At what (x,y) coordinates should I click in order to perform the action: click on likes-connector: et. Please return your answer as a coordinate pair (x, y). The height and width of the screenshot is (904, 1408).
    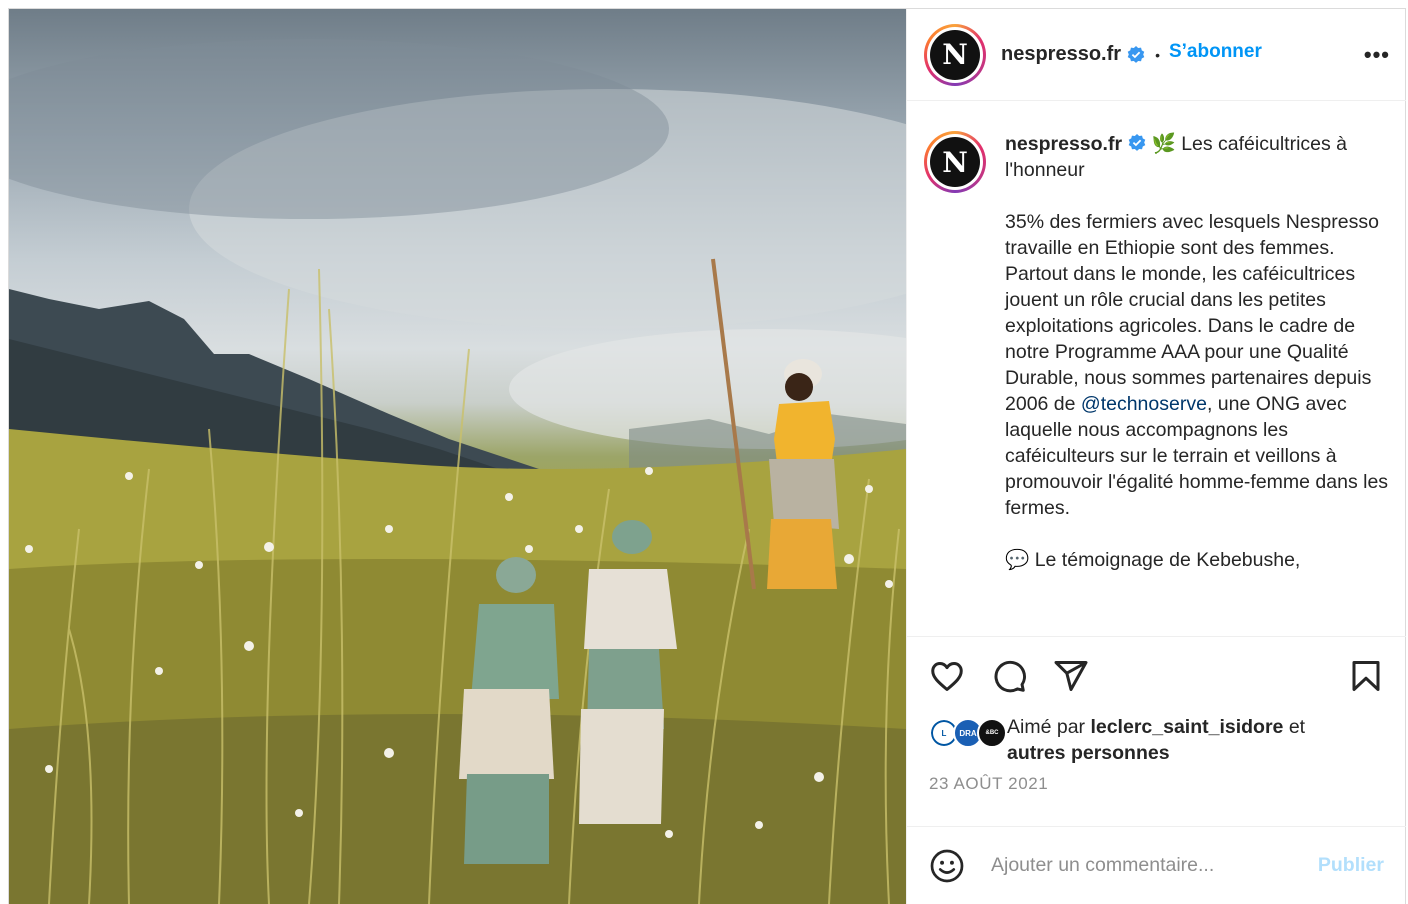
    Looking at the image, I should click on (1297, 727).